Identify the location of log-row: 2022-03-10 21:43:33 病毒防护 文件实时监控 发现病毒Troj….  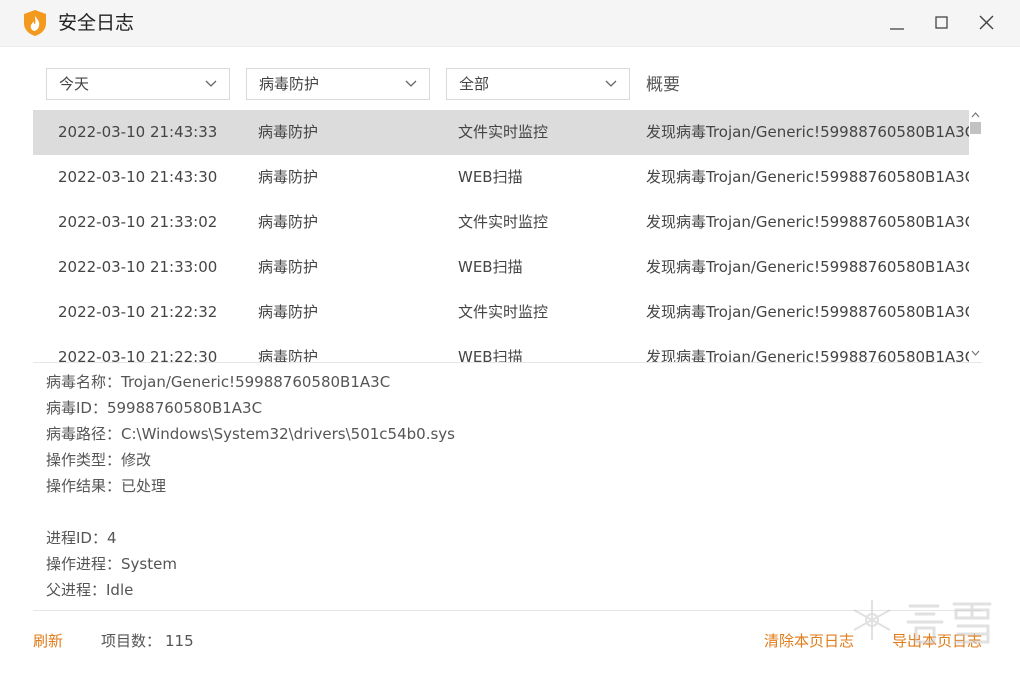
(501, 132).